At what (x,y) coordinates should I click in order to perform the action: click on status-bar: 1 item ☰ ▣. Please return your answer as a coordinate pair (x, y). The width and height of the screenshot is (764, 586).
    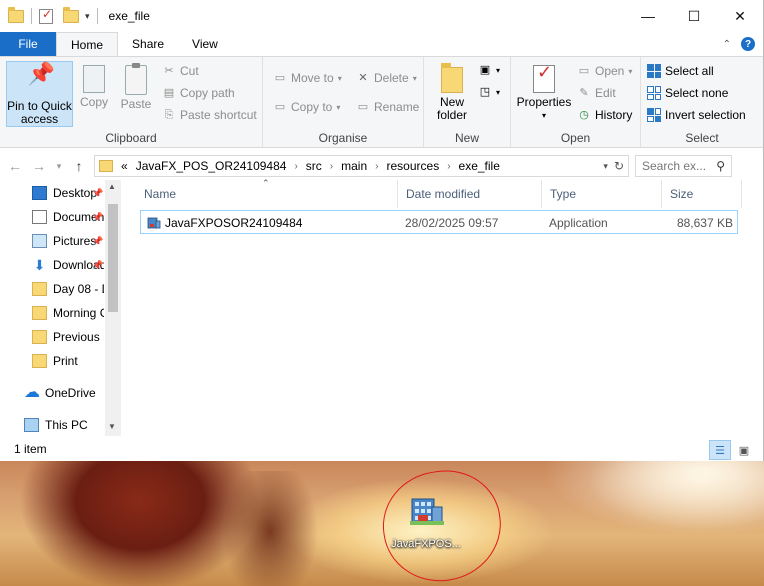
    Looking at the image, I should click on (381, 448).